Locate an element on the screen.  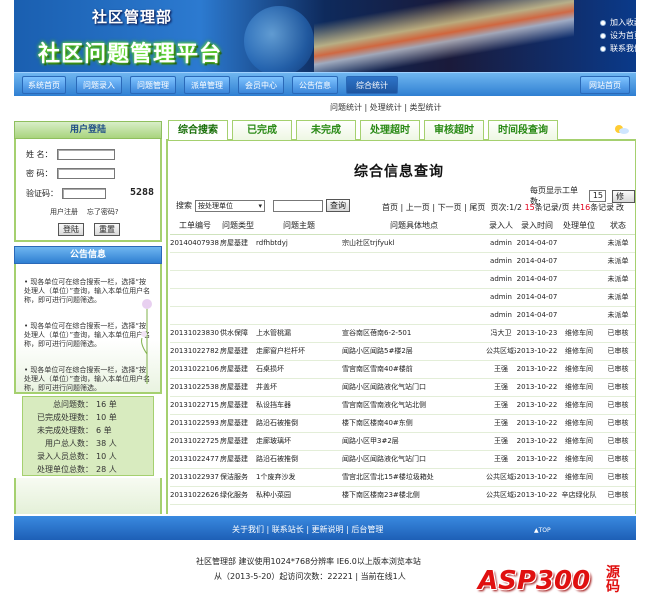
tab-uncompleted: 未完成 is located at coordinates (326, 130).